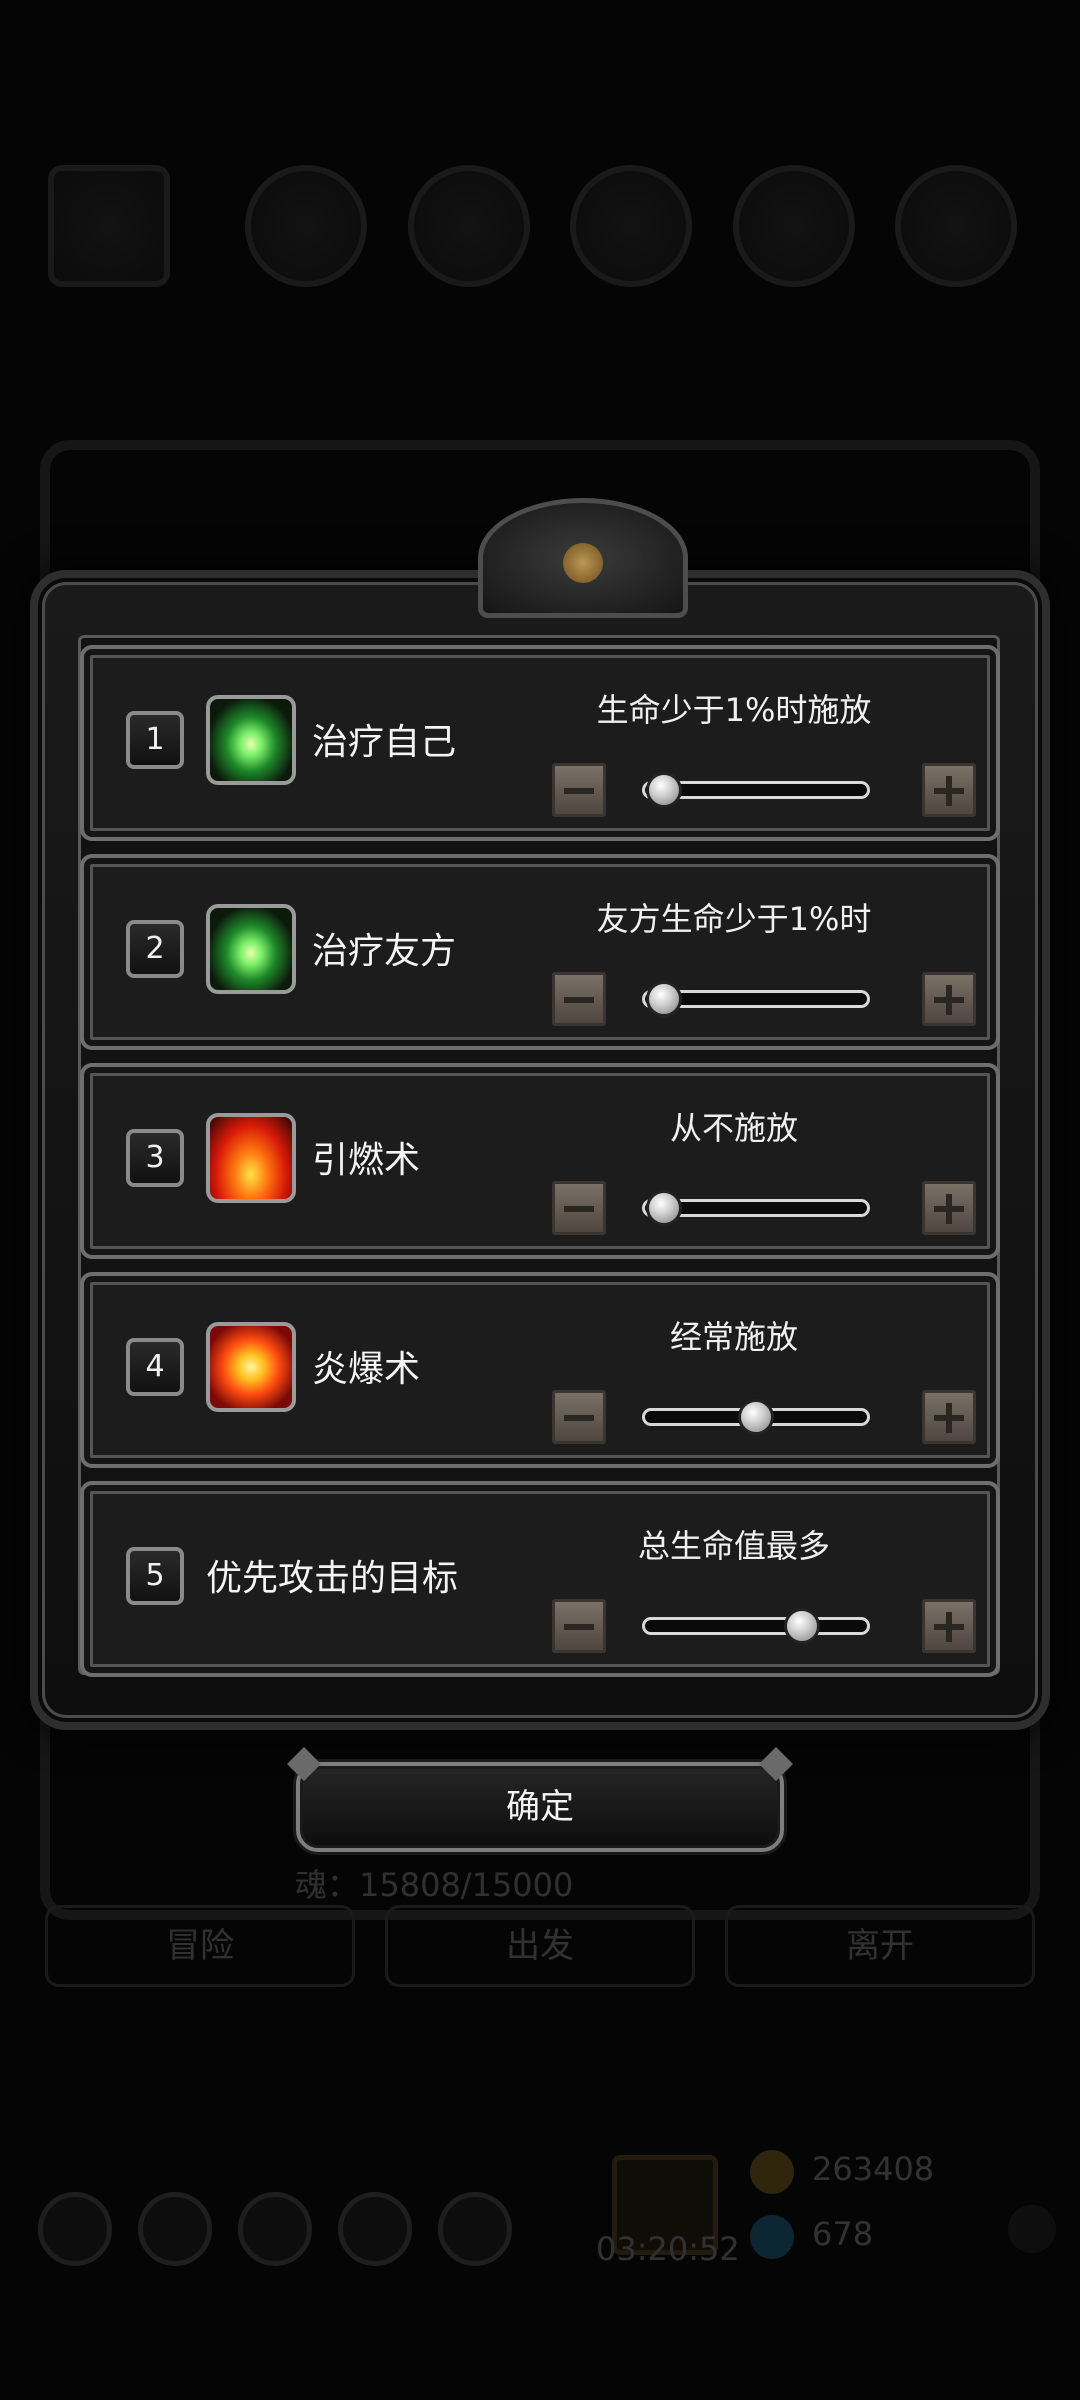  Describe the element at coordinates (540, 952) in the screenshot. I see `skill-row: 2 治疗友方 友方生命少于1%时` at that location.